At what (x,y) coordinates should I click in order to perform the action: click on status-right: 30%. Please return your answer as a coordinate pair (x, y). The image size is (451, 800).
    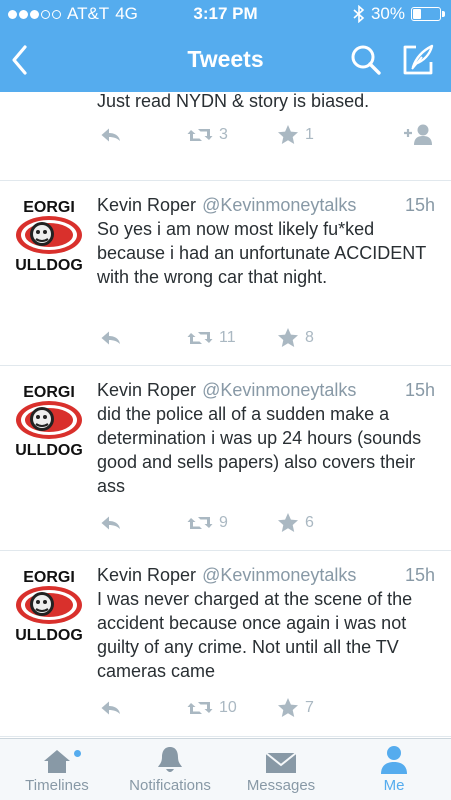
    Looking at the image, I should click on (399, 14).